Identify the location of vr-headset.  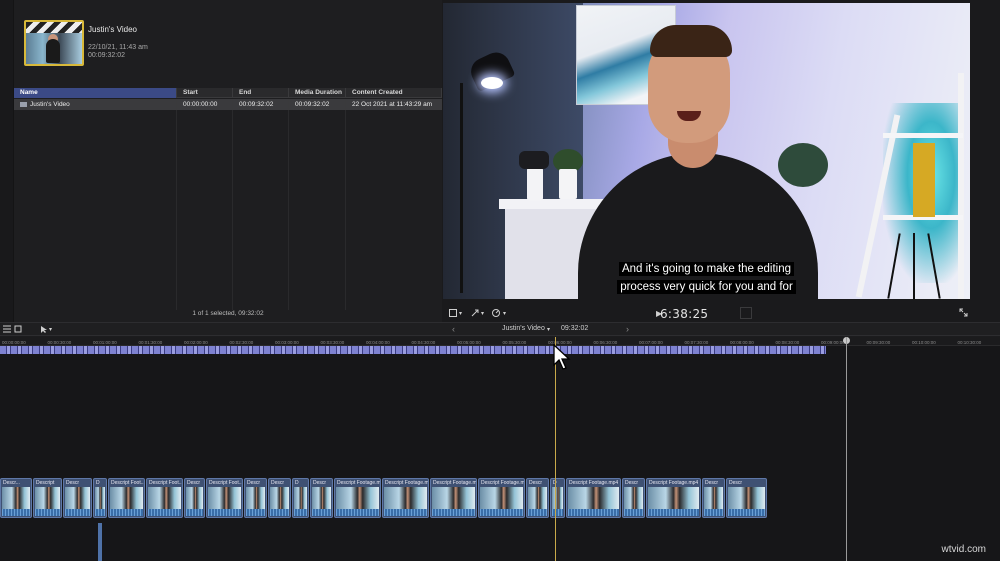
(534, 160).